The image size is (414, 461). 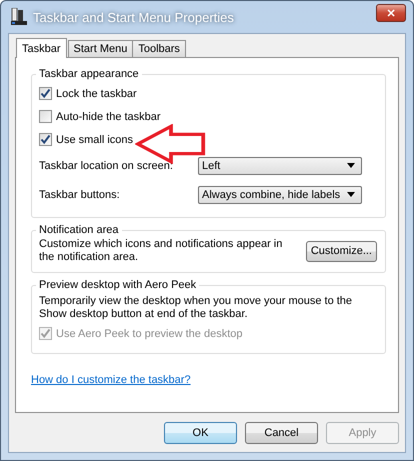 I want to click on dropdown: Always combine, hide labels, so click(x=280, y=195).